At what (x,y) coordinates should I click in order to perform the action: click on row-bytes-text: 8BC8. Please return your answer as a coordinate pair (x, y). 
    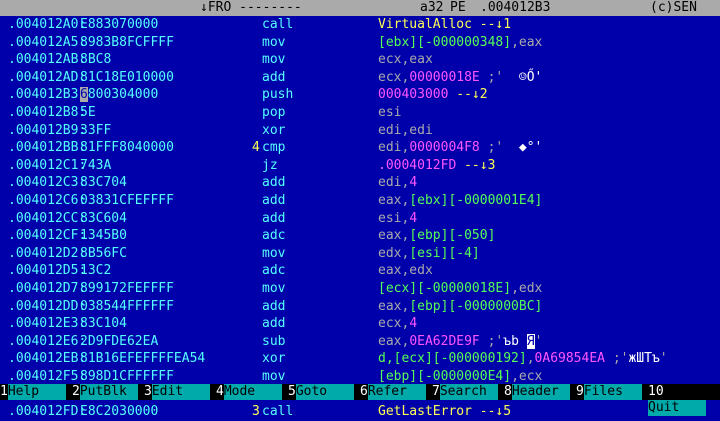
    Looking at the image, I should click on (96, 60).